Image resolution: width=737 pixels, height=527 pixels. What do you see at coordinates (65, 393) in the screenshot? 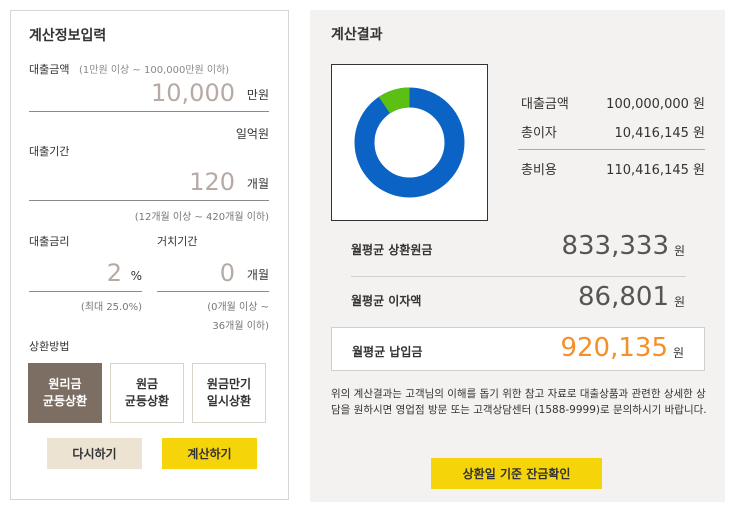
I see `repayment-option-equal-installment: 원리금 균등상환` at bounding box center [65, 393].